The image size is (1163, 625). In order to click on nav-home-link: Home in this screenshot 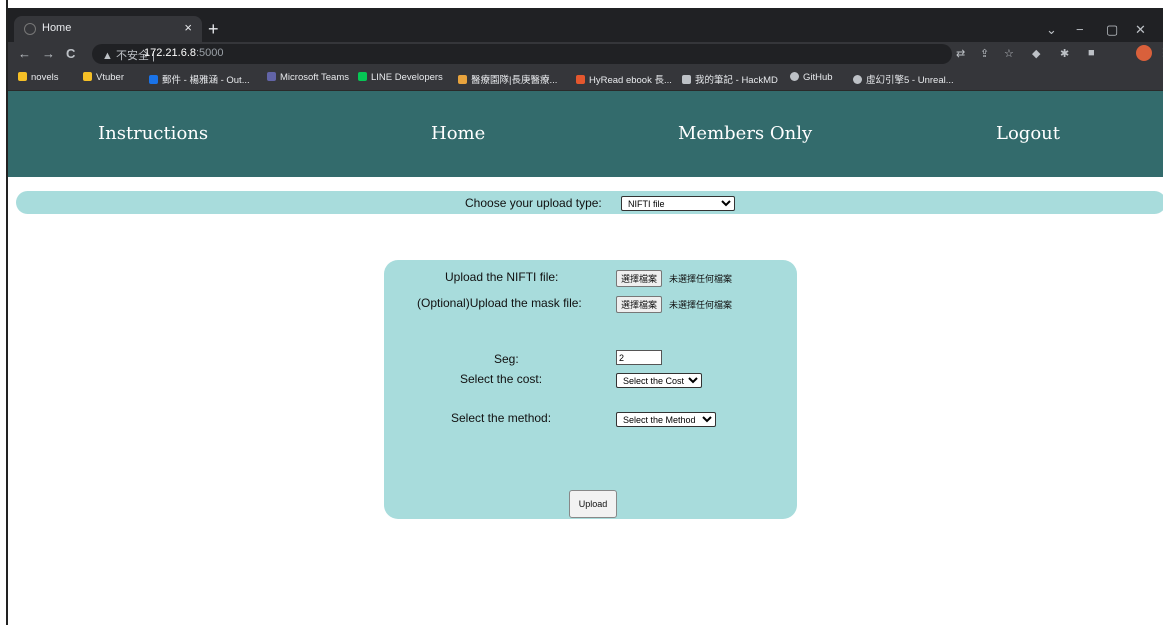, I will do `click(458, 133)`.